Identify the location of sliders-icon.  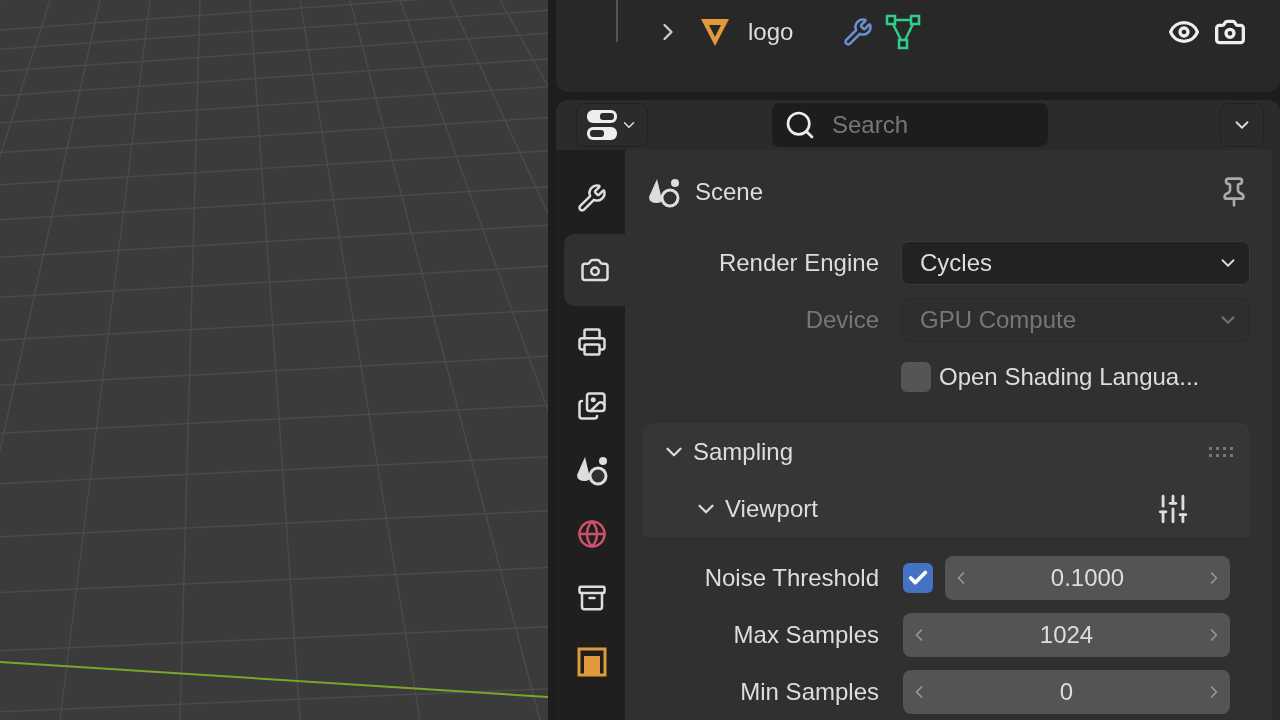
(1173, 509).